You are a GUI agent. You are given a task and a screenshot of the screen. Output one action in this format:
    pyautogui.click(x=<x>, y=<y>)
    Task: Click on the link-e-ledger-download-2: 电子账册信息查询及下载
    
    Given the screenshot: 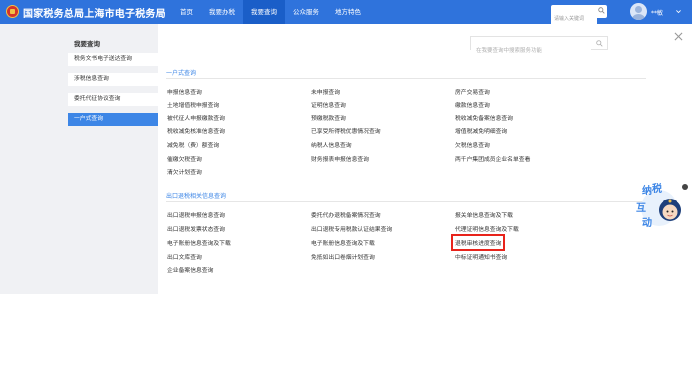 What is the action you would take?
    pyautogui.click(x=343, y=242)
    